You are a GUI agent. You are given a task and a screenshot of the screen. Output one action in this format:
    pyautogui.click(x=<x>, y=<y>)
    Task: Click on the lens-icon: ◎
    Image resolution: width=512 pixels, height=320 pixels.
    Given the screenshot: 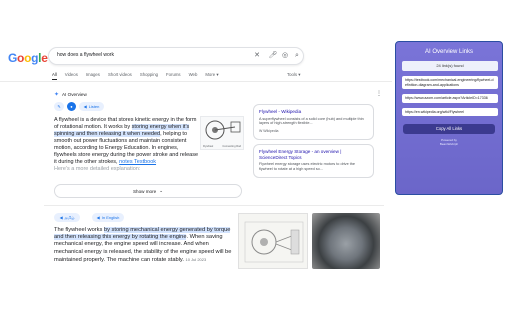 What is the action you would take?
    pyautogui.click(x=285, y=56)
    